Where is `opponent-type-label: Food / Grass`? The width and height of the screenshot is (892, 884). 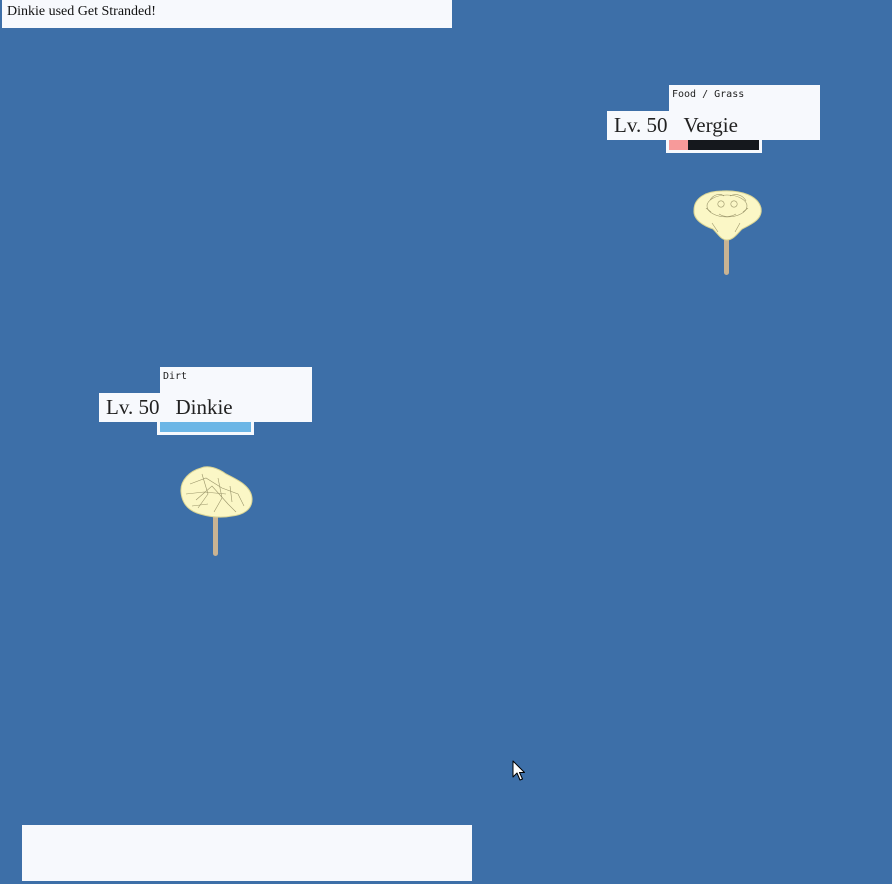 opponent-type-label: Food / Grass is located at coordinates (744, 98).